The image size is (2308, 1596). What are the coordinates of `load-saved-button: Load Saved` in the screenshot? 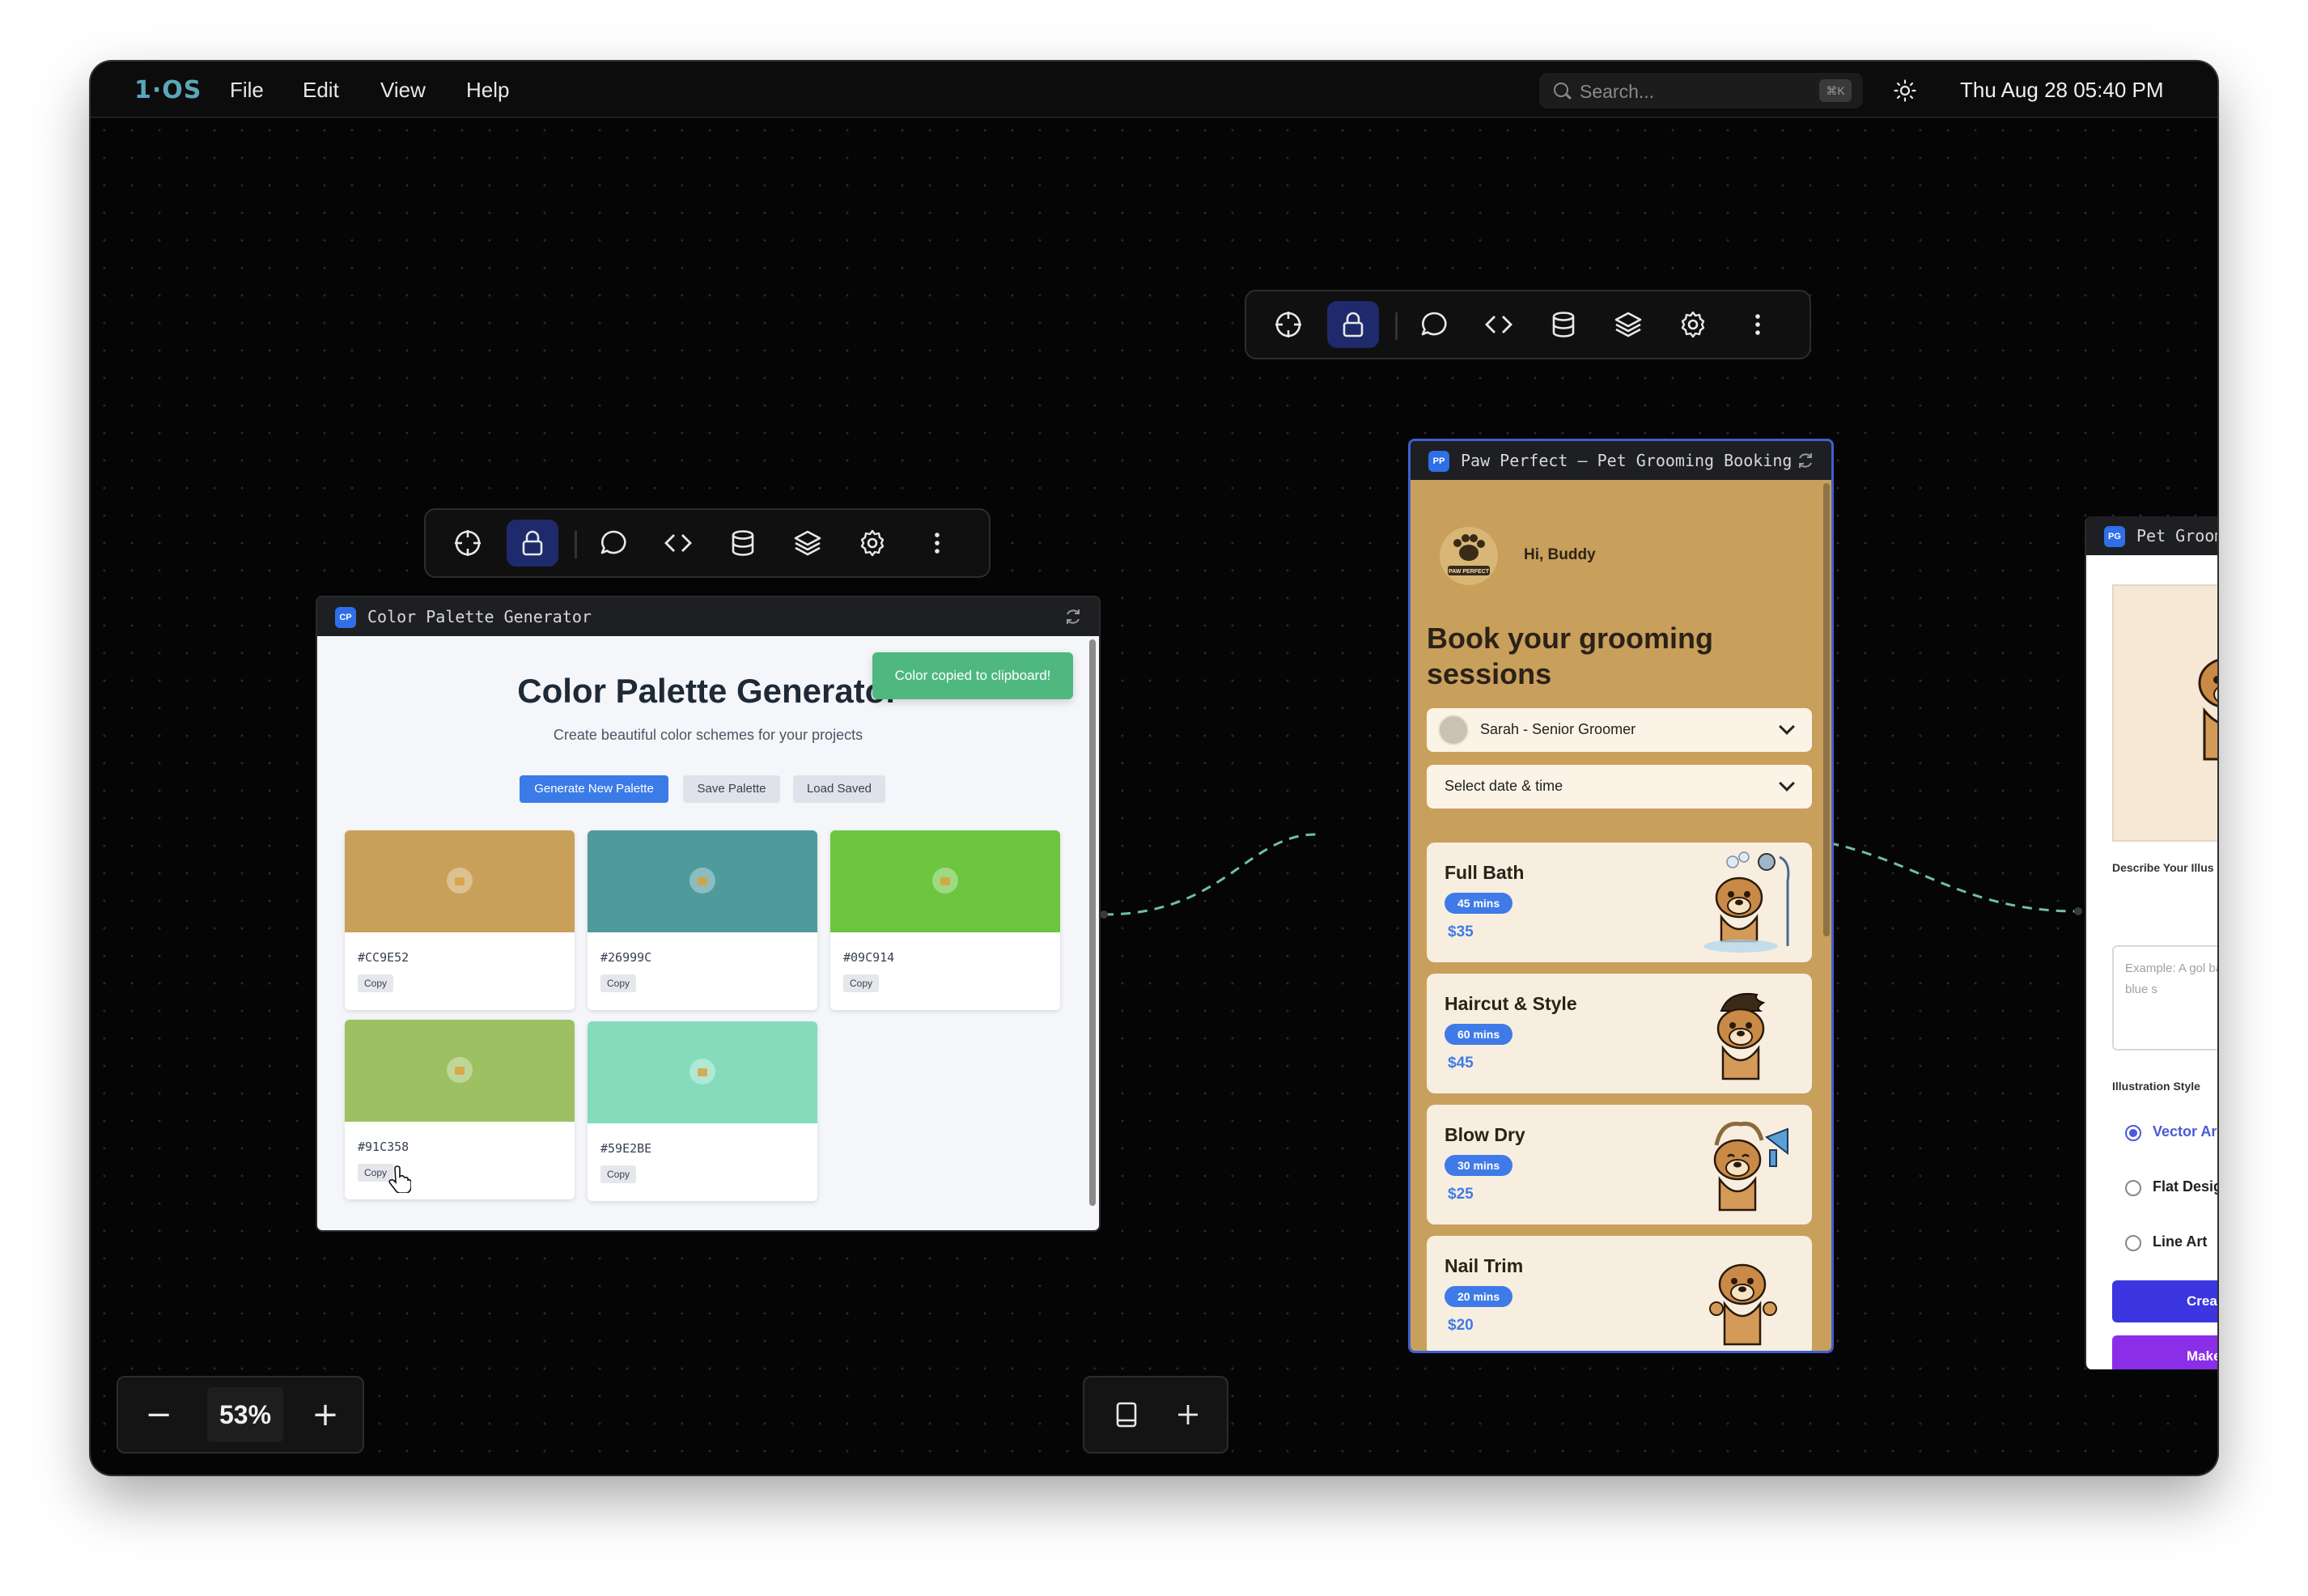 It's located at (839, 789).